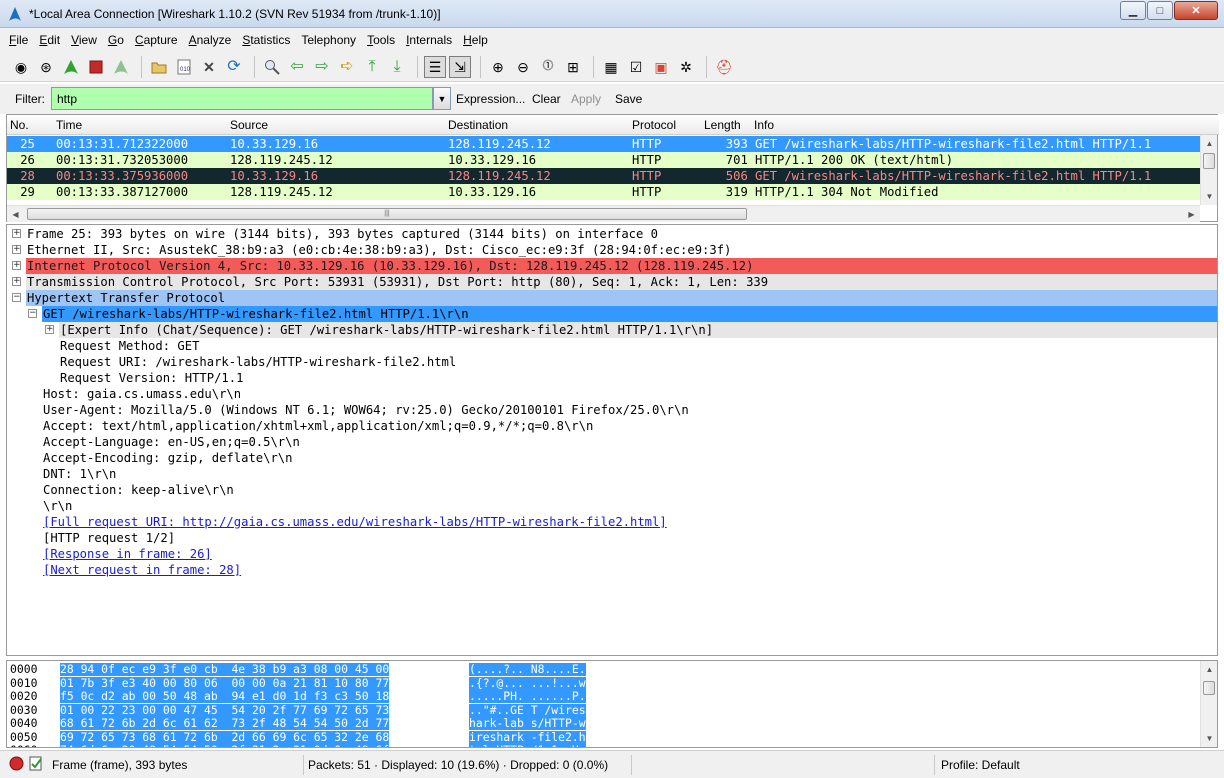 This screenshot has width=1224, height=778. Describe the element at coordinates (372, 67) in the screenshot. I see `first-packet-icon: ⤒` at that location.